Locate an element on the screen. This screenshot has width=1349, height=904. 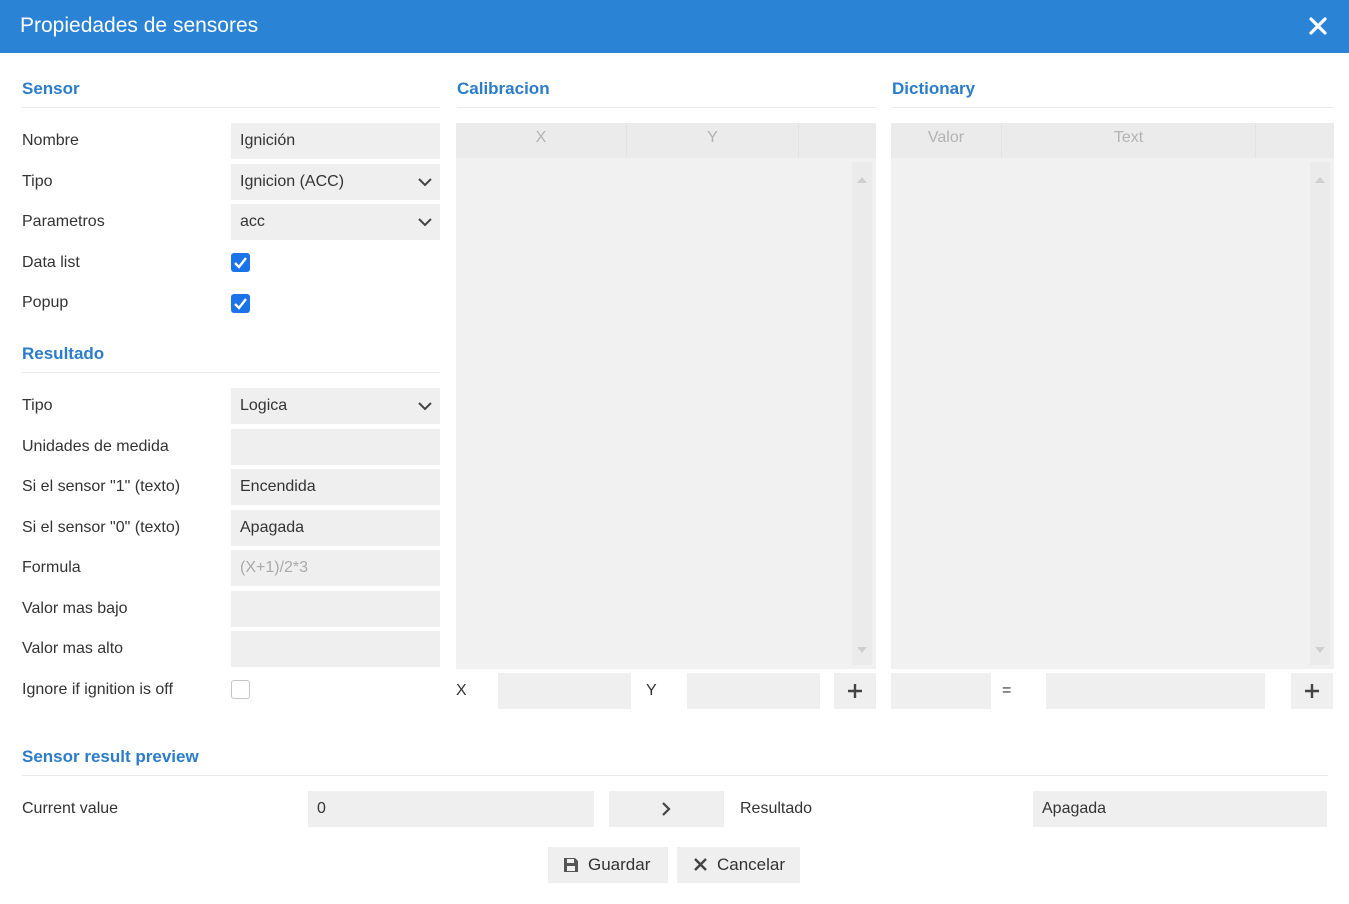
dictionary-text-input is located at coordinates (1155, 691).